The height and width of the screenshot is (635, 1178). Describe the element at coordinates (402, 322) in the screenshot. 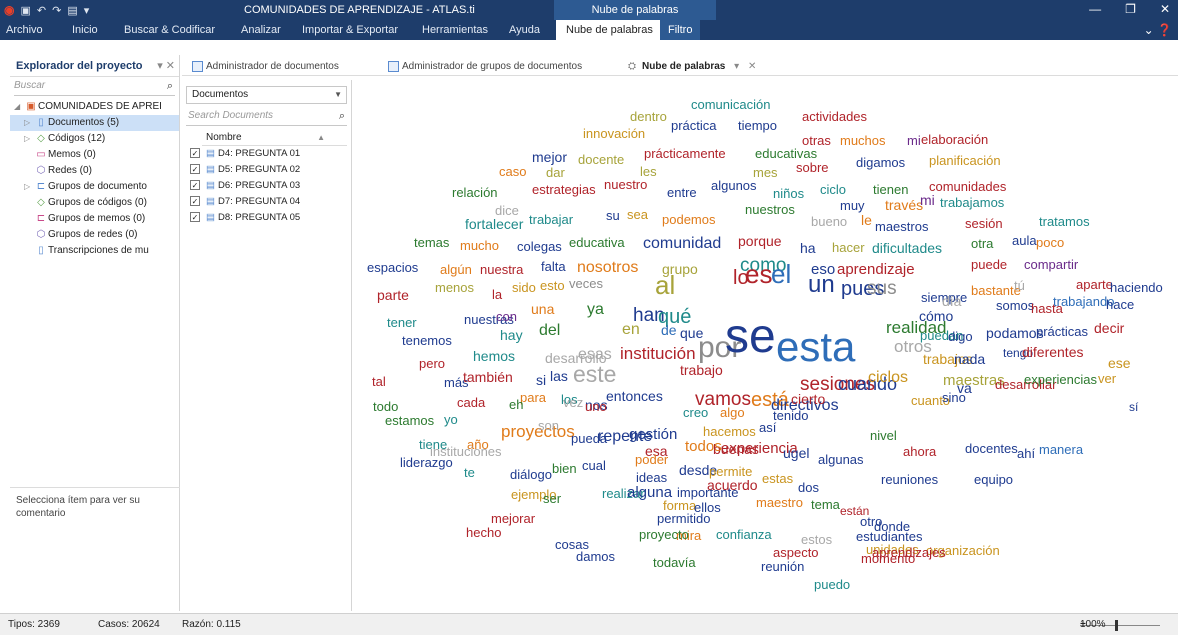

I see `cloud-word: tener` at that location.